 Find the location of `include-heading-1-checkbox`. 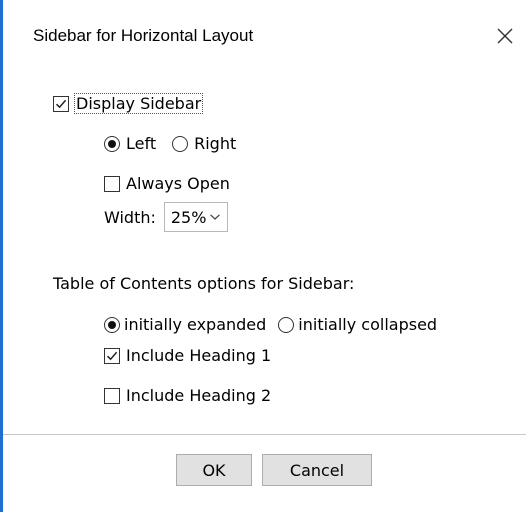

include-heading-1-checkbox is located at coordinates (112, 355).